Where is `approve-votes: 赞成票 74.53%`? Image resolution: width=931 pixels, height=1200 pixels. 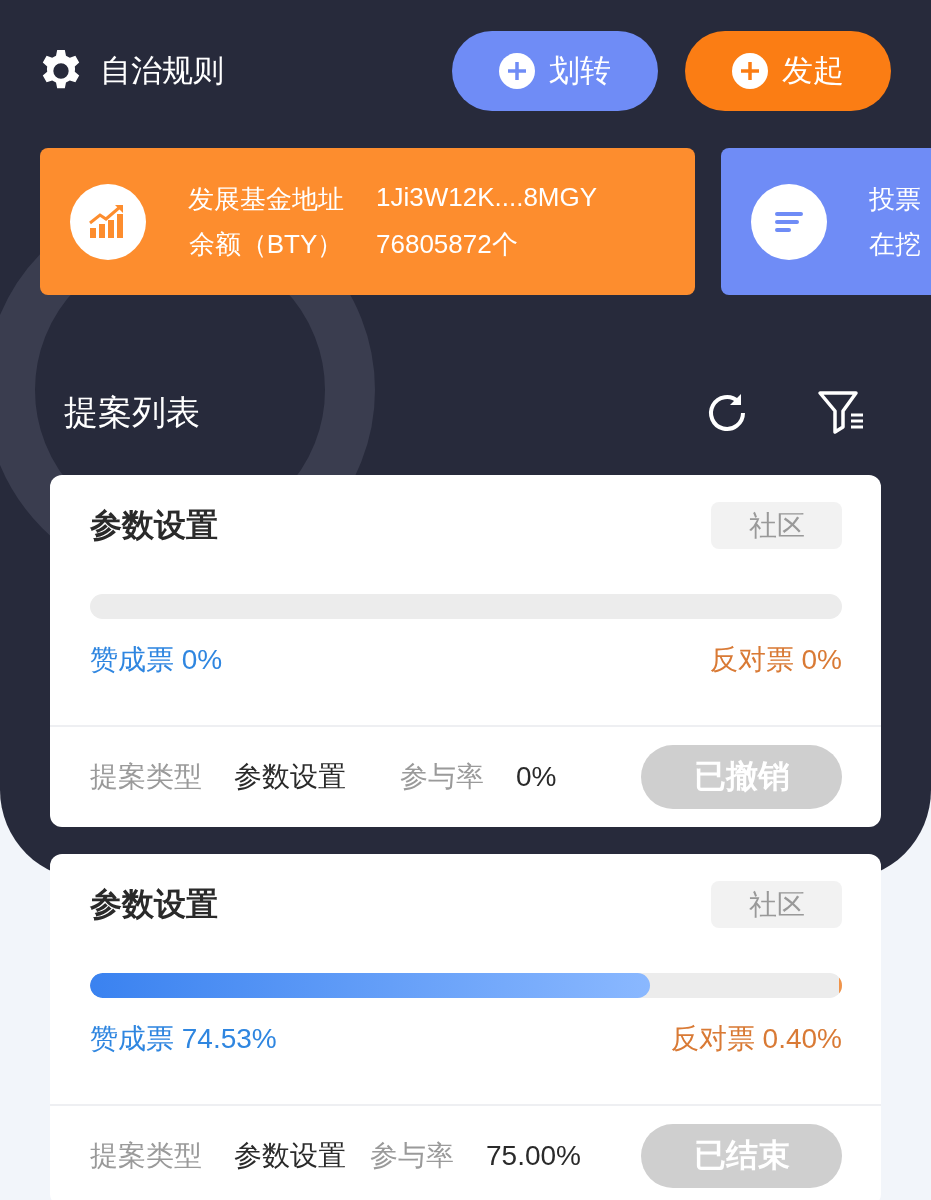 approve-votes: 赞成票 74.53% is located at coordinates (183, 1039).